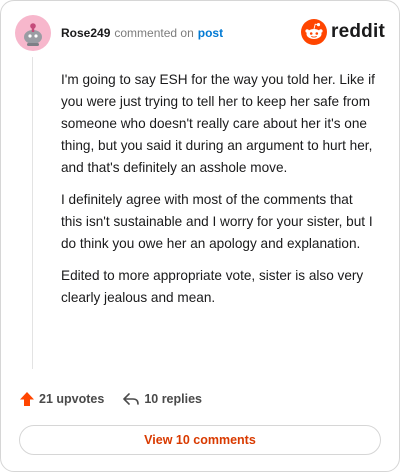 The width and height of the screenshot is (400, 472). Describe the element at coordinates (173, 399) in the screenshot. I see `reply-count: 10 replies` at that location.